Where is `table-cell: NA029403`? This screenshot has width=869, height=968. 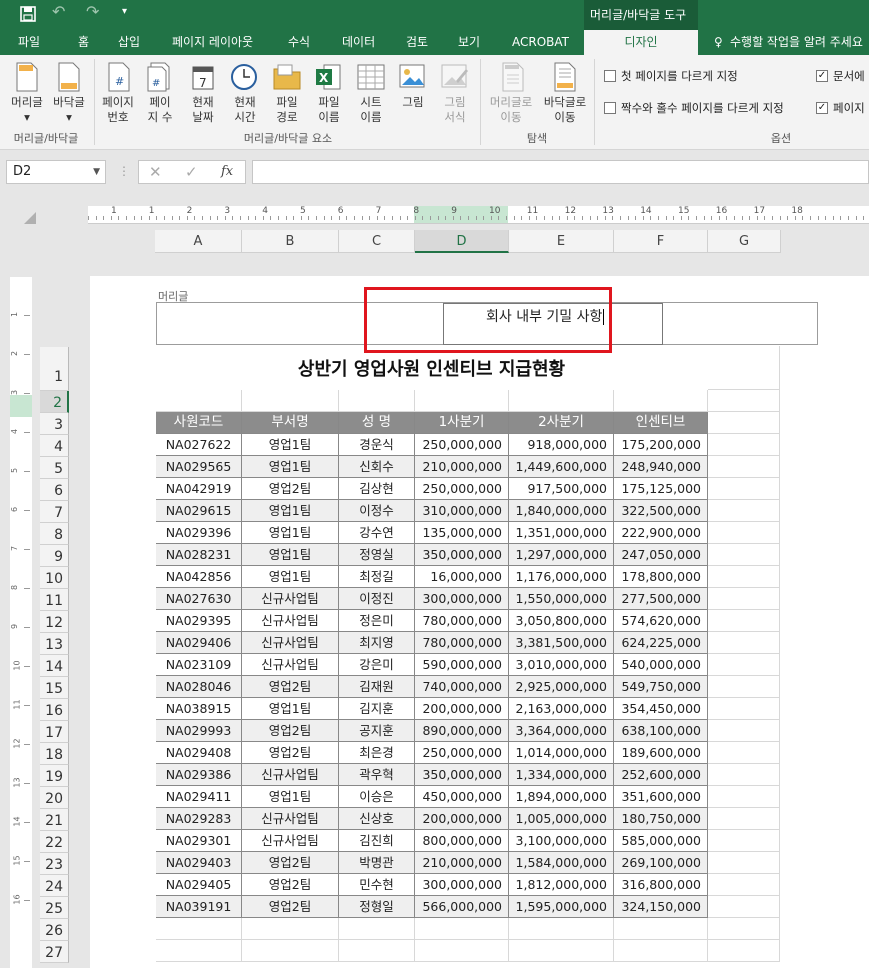 table-cell: NA029403 is located at coordinates (199, 863).